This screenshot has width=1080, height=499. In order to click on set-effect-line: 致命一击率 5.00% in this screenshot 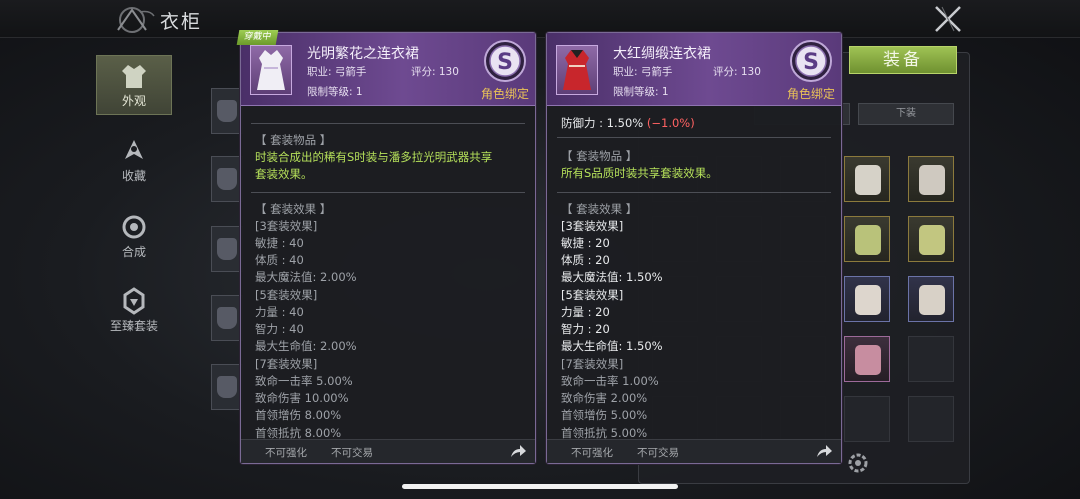, I will do `click(304, 381)`.